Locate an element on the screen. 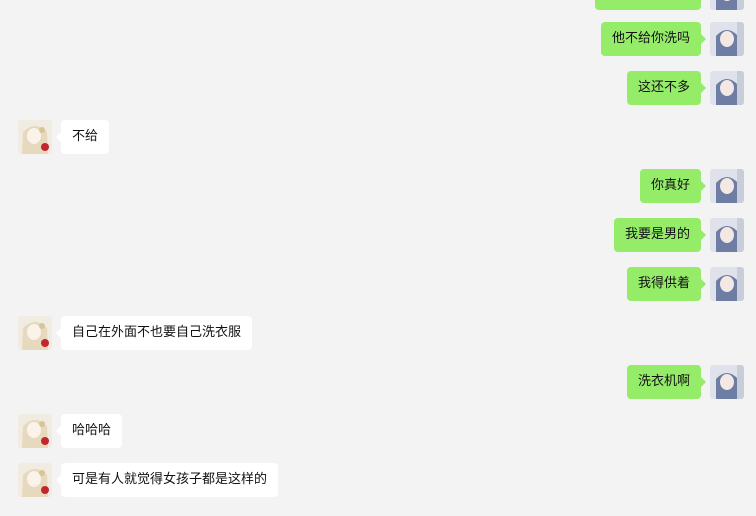 The height and width of the screenshot is (516, 756). message-row-received: 不给 is located at coordinates (64, 138).